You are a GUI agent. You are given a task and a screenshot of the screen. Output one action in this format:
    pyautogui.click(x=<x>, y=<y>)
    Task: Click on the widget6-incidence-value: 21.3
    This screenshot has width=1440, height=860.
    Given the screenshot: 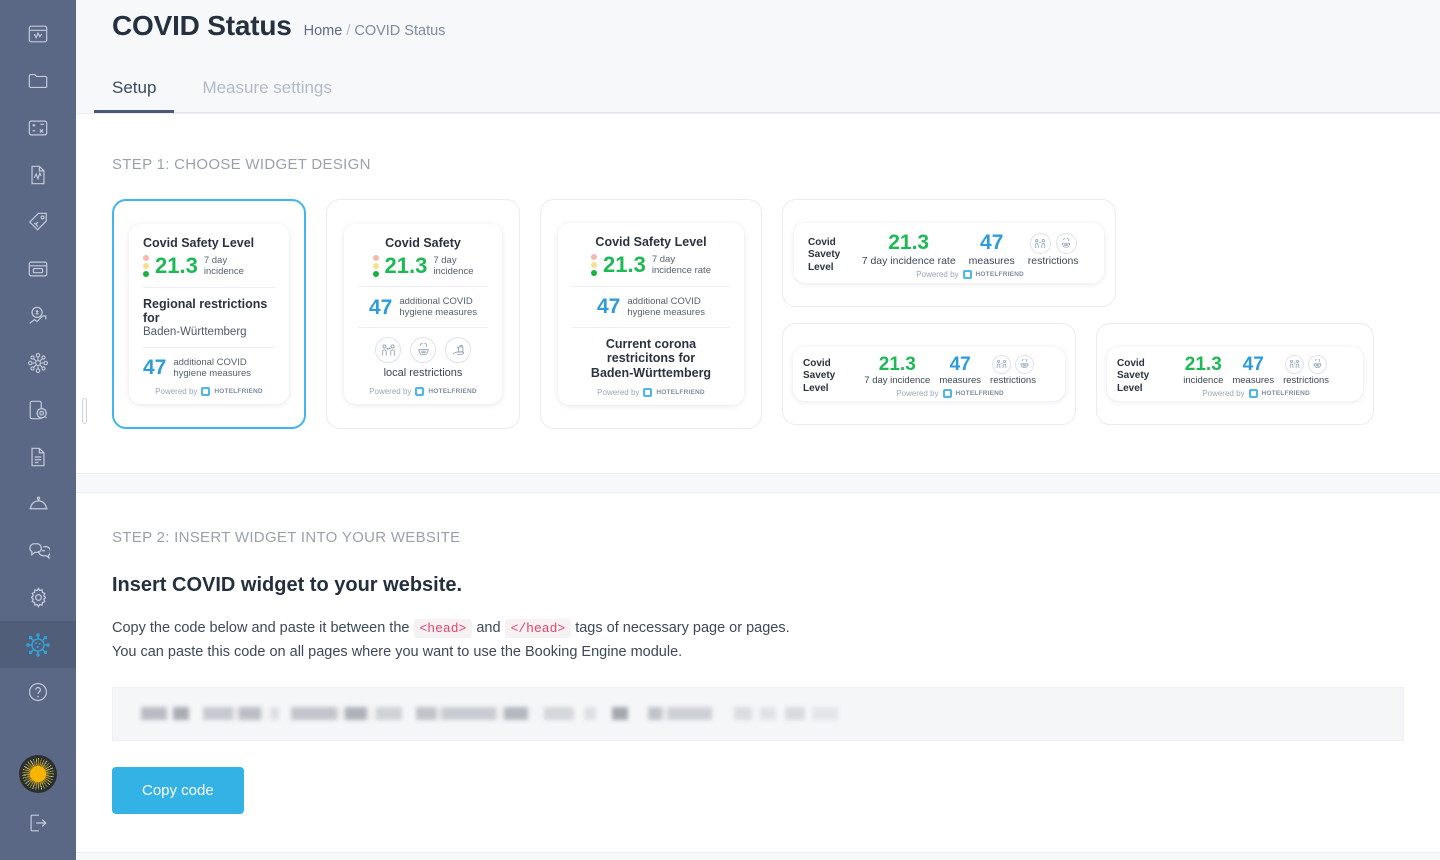 What is the action you would take?
    pyautogui.click(x=1203, y=364)
    